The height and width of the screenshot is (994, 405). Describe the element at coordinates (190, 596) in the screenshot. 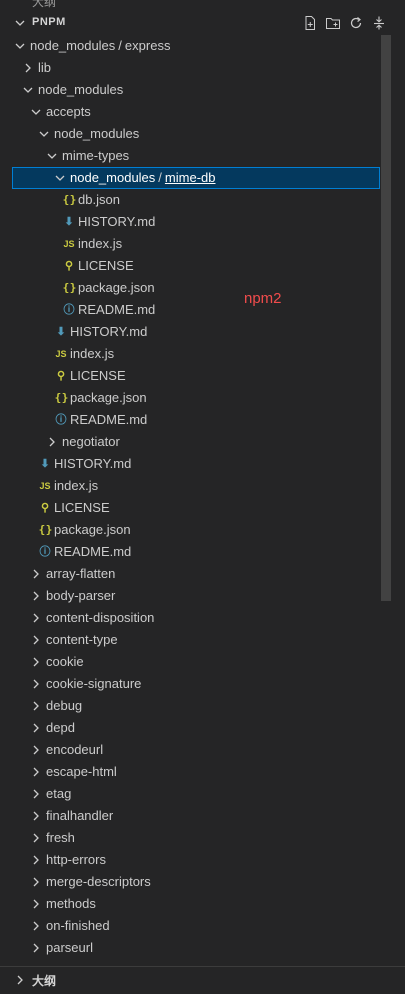

I see `tree-folder-item: body-parser` at that location.